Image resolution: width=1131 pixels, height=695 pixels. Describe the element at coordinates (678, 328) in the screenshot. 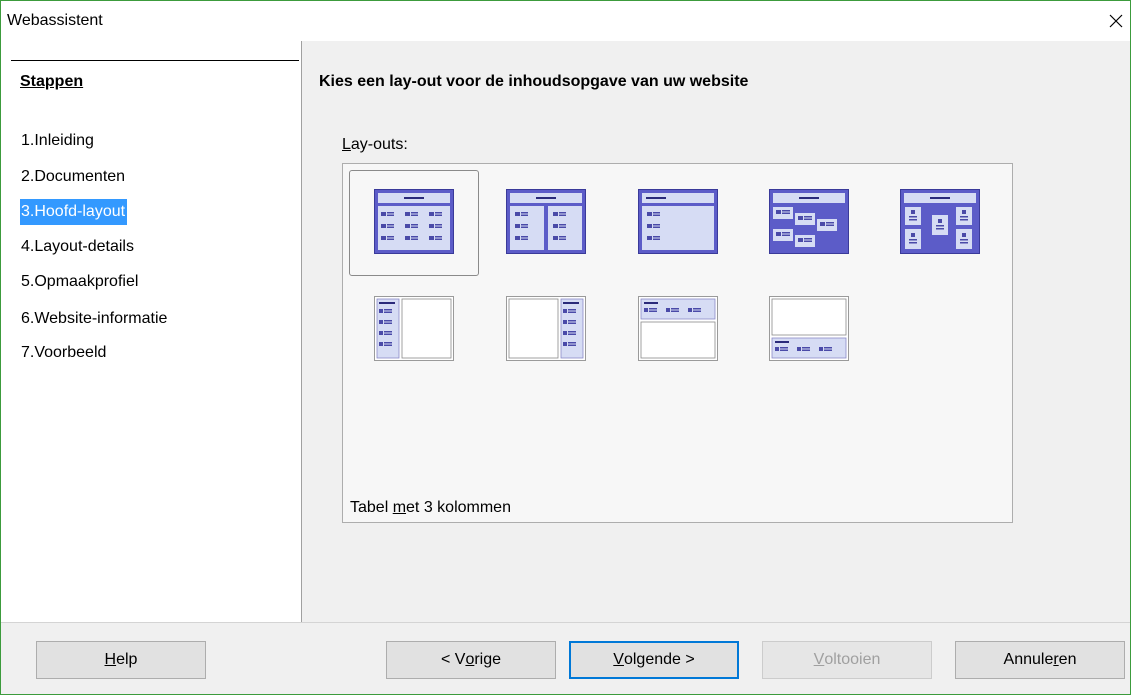

I see `layout-frame-top` at that location.